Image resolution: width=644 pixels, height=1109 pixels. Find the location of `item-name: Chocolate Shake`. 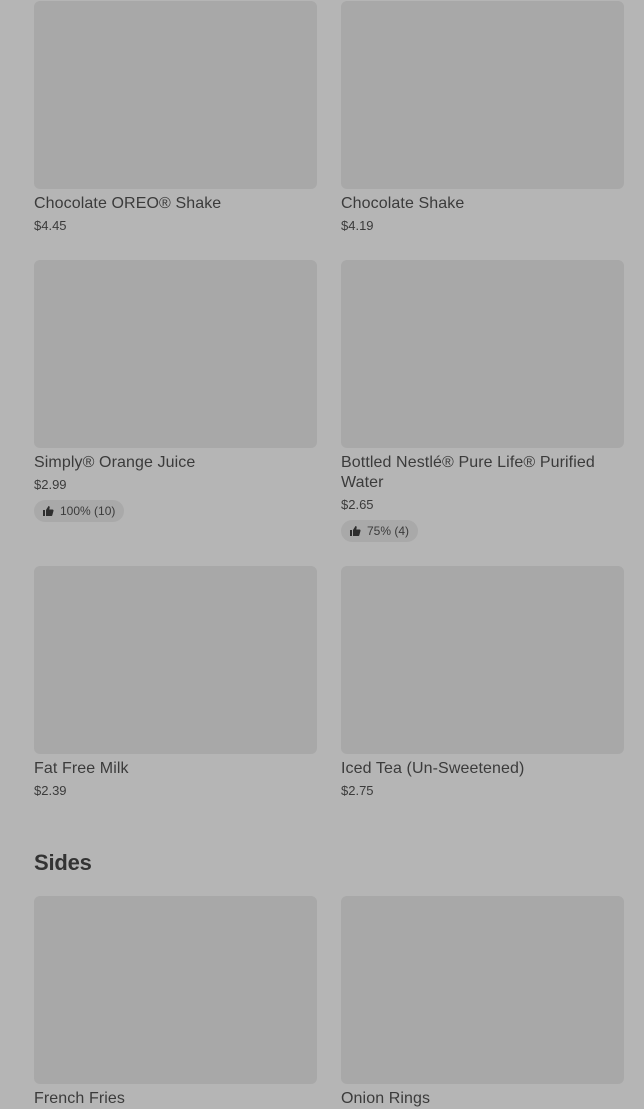

item-name: Chocolate Shake is located at coordinates (482, 204).